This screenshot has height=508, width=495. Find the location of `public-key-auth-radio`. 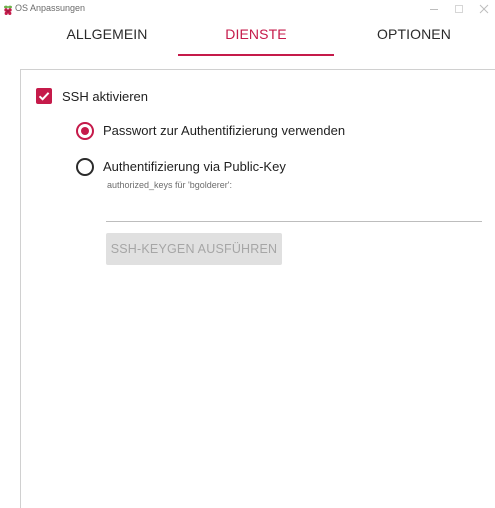

public-key-auth-radio is located at coordinates (85, 167).